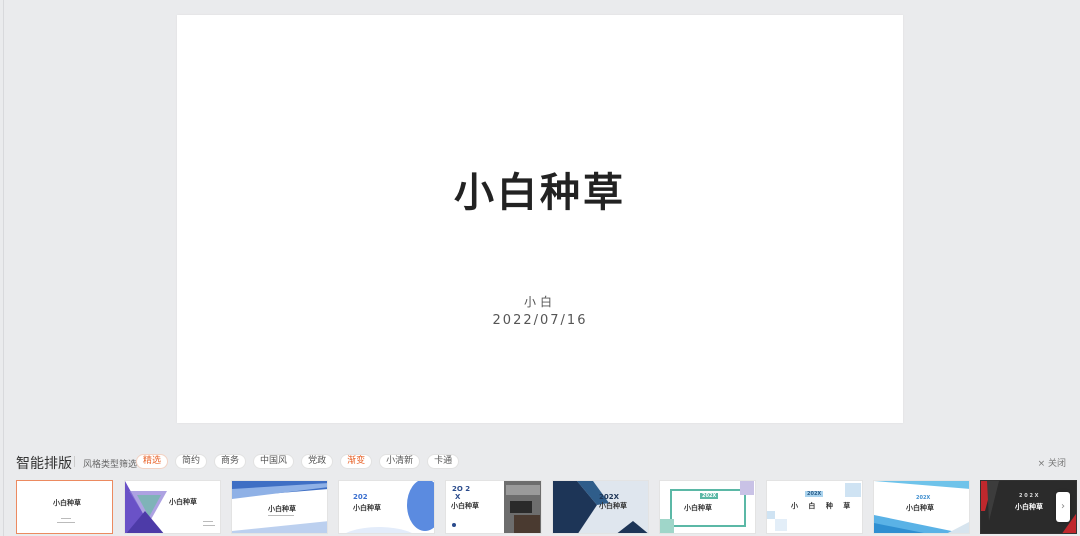 The height and width of the screenshot is (536, 1080). I want to click on close-button: × 关闭, so click(1052, 462).